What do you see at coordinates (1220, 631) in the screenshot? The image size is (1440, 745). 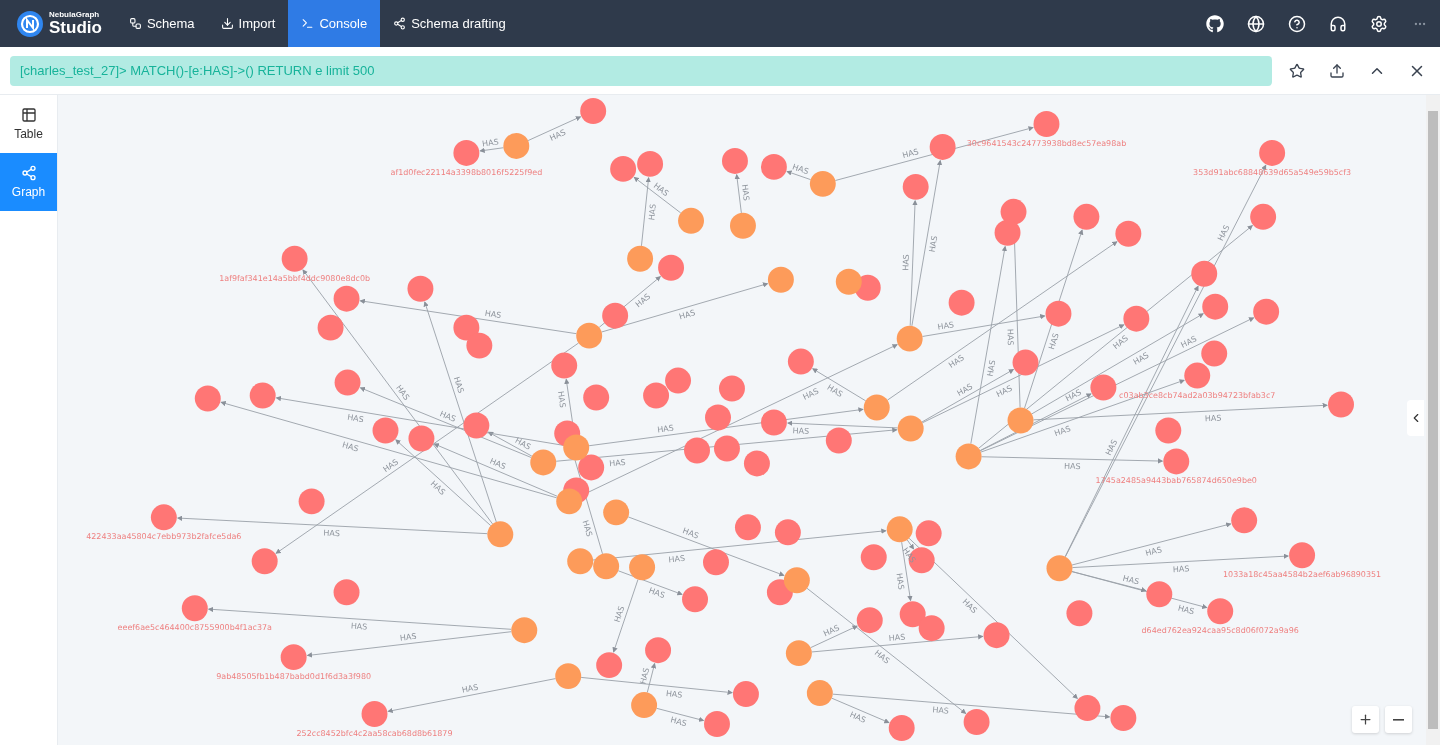 I see `node-label: d64ed762ea924caa95c8d06f072a9a96` at bounding box center [1220, 631].